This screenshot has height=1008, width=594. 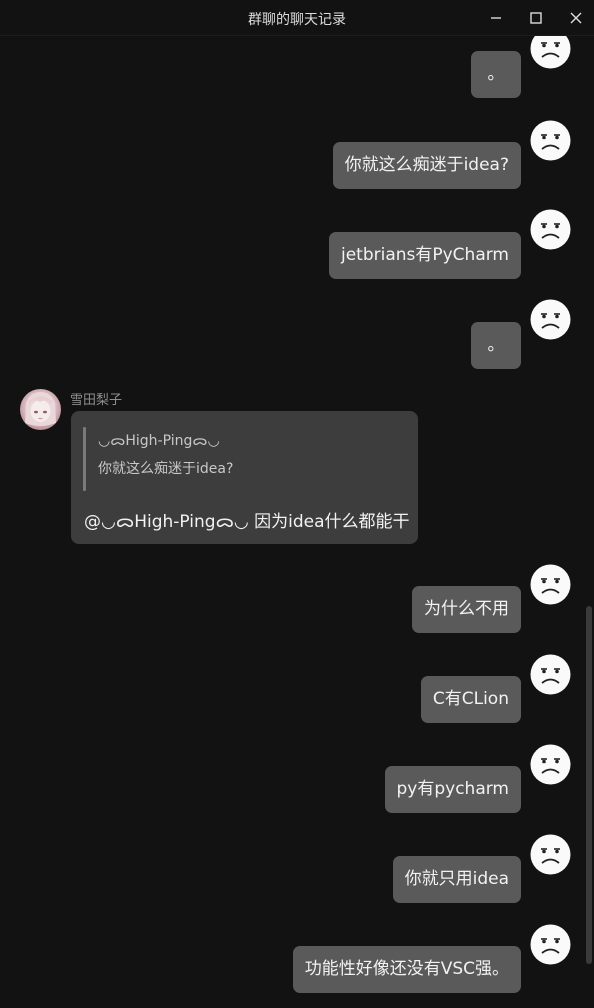 I want to click on message-text: C有CLion, so click(x=470, y=699).